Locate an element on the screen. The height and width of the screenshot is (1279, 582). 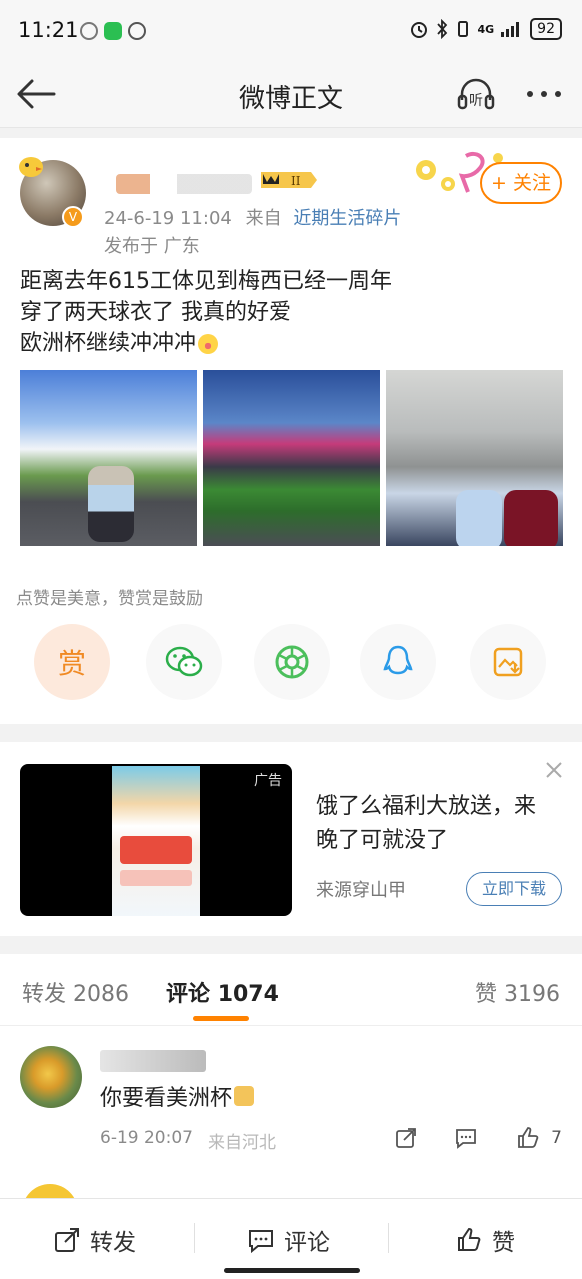
tab-reposts: 转发 2086 is located at coordinates (75, 992).